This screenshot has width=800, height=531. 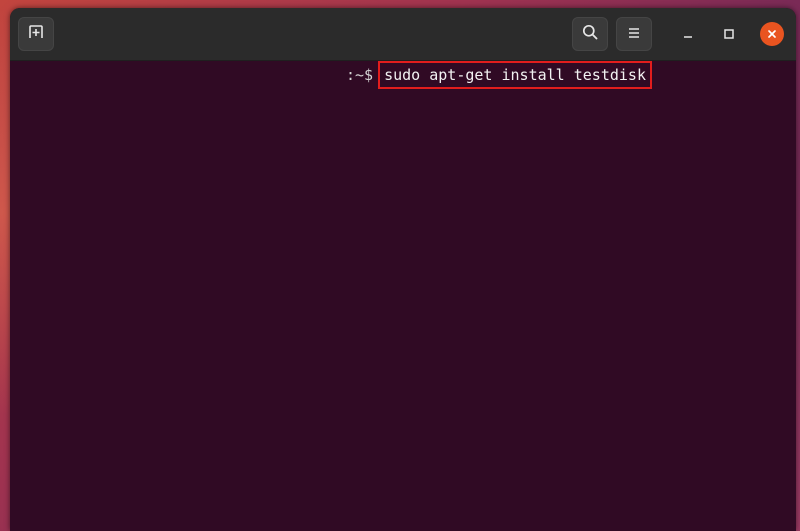 I want to click on minimize-button, so click(x=688, y=34).